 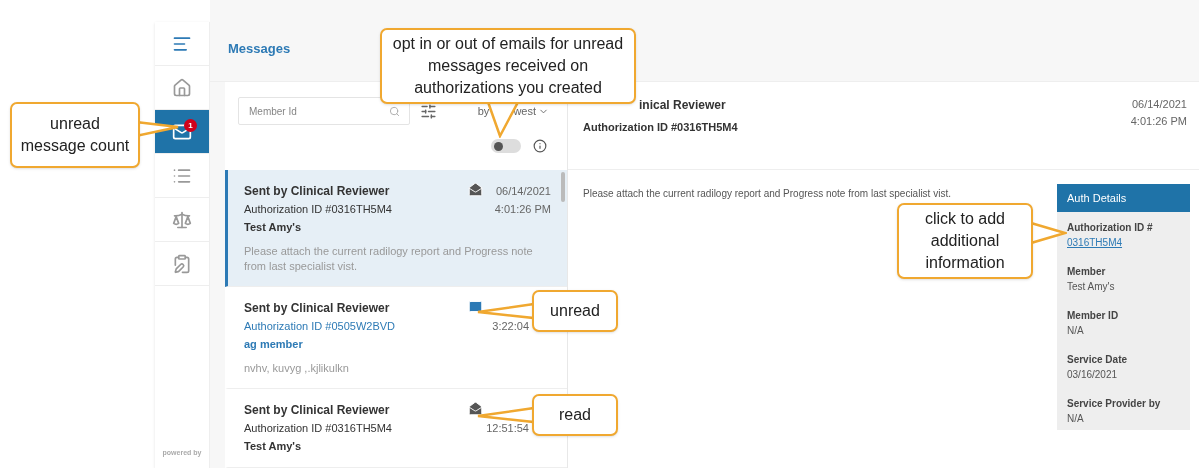 I want to click on callout-tooltip: opt in or out of emails for unread messages received on authorizations you created, so click(x=508, y=66).